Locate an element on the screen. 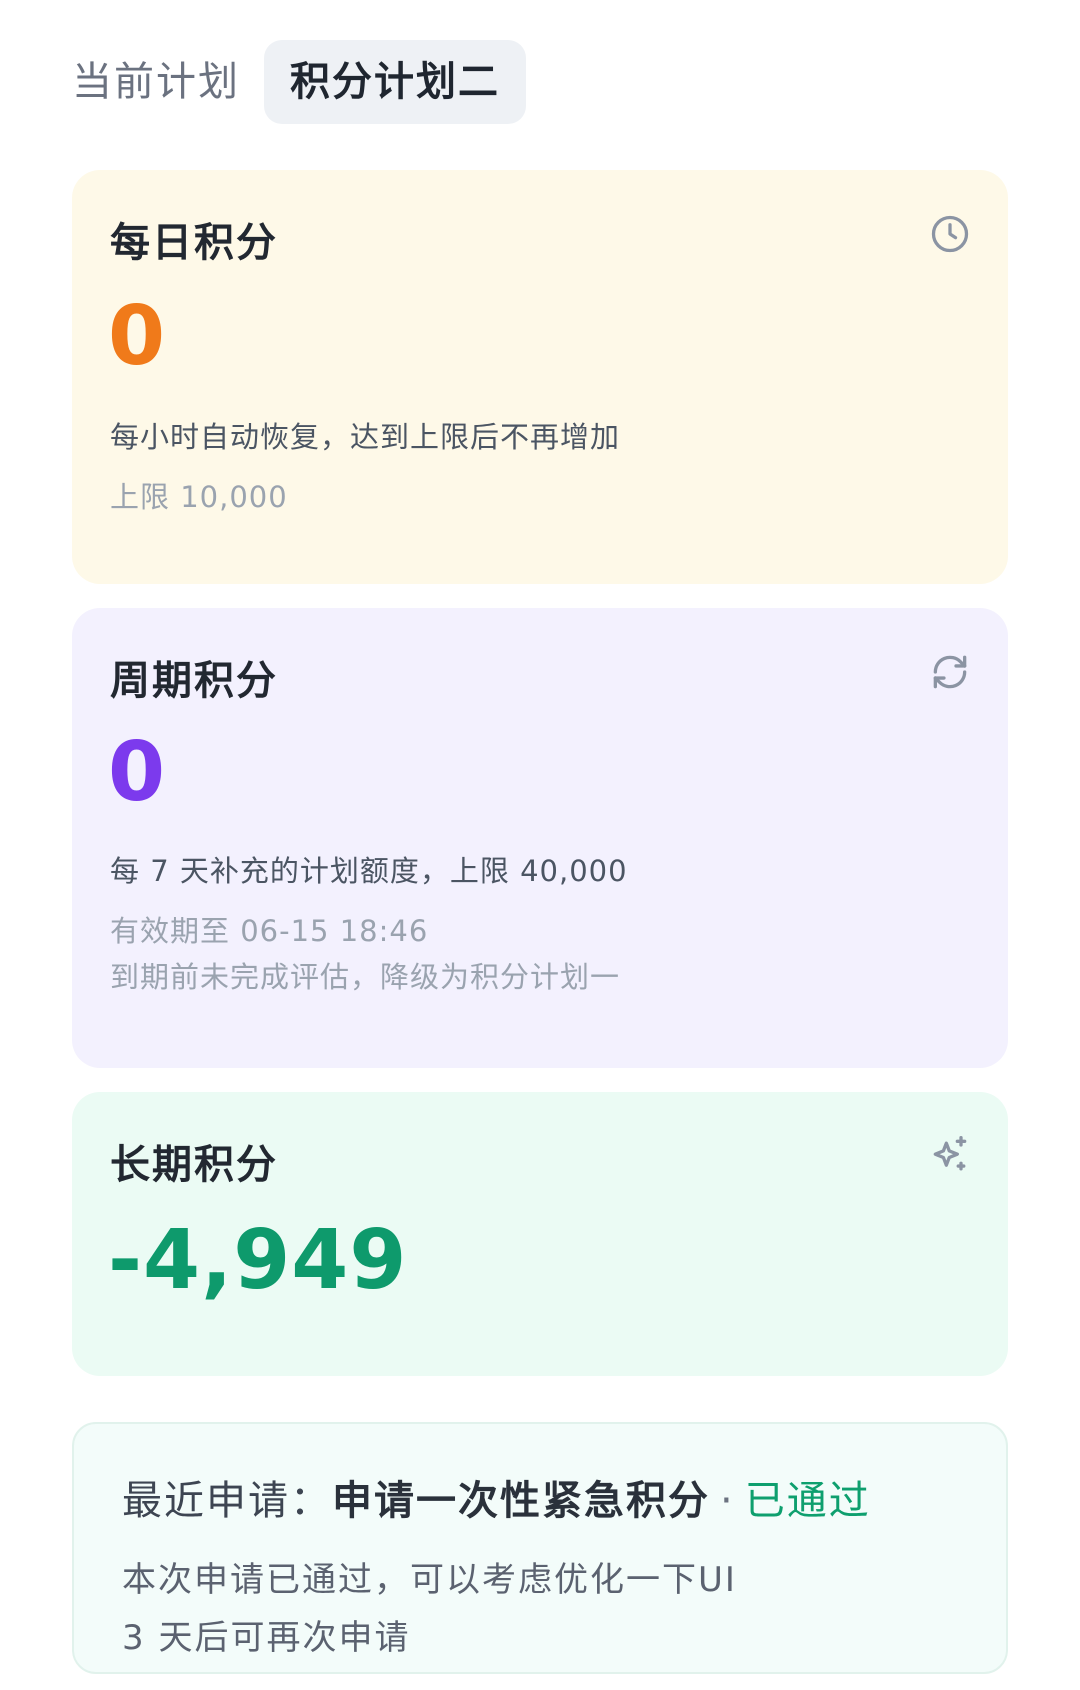 The width and height of the screenshot is (1080, 1690). recent-request-title: 申请一次性紧急积分 is located at coordinates (521, 1501).